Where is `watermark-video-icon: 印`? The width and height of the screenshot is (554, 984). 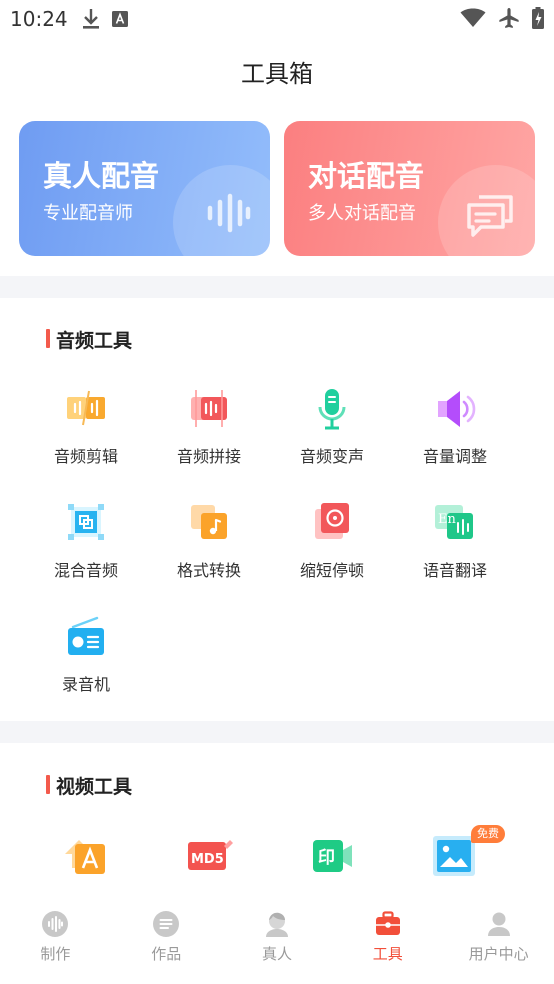
watermark-video-icon: 印 is located at coordinates (332, 856).